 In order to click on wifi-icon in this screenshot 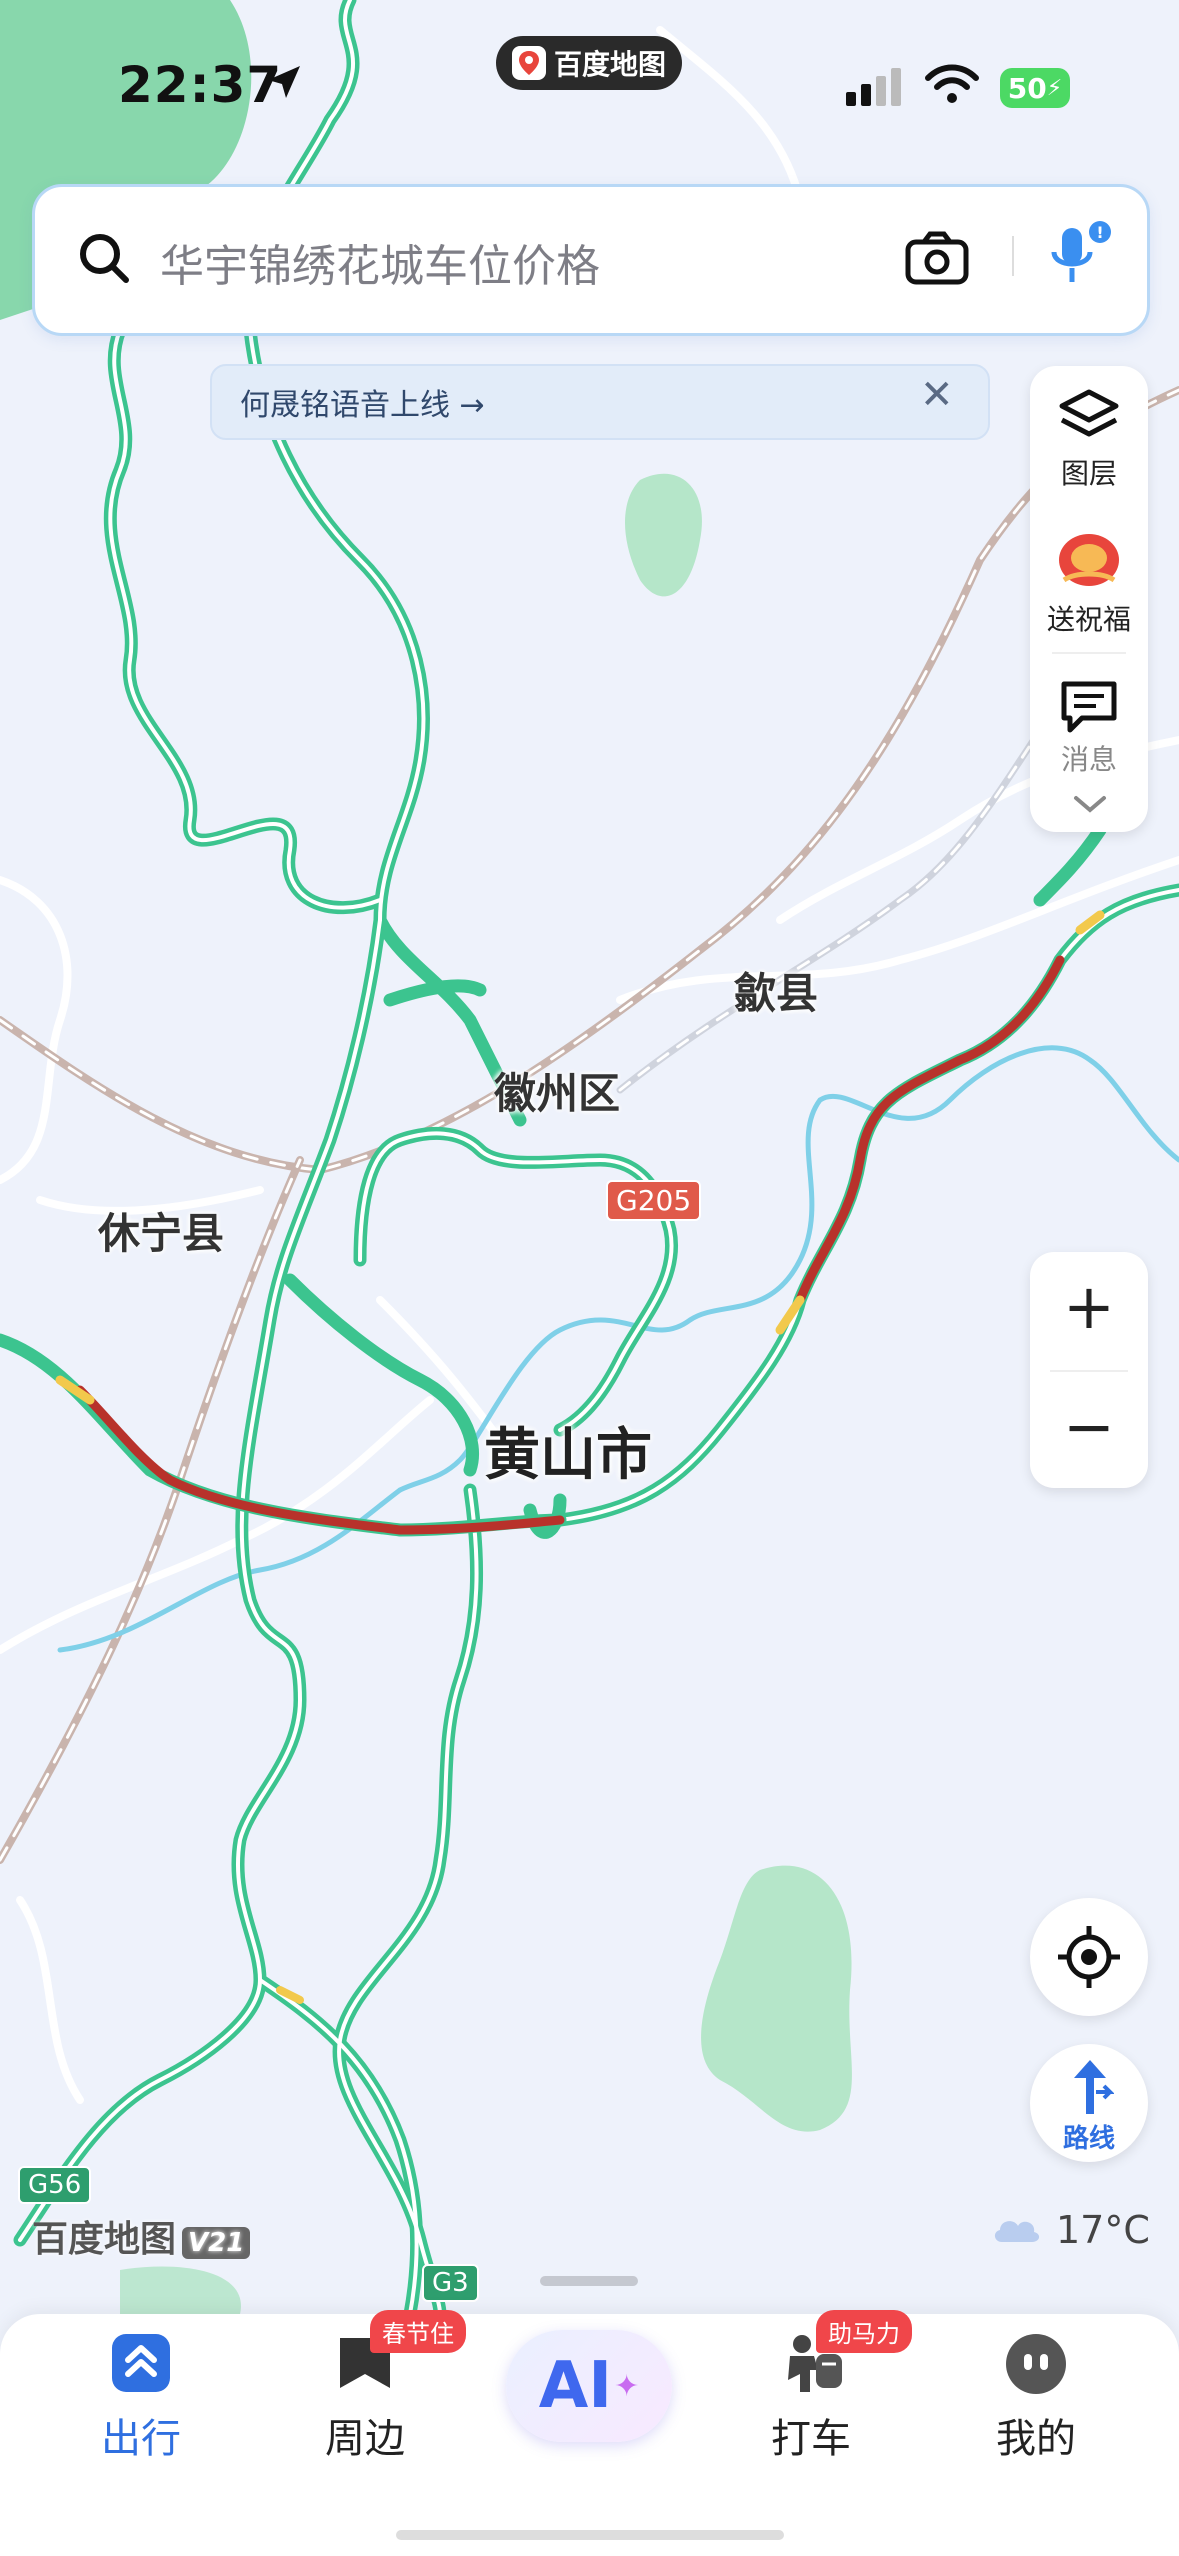, I will do `click(952, 87)`.